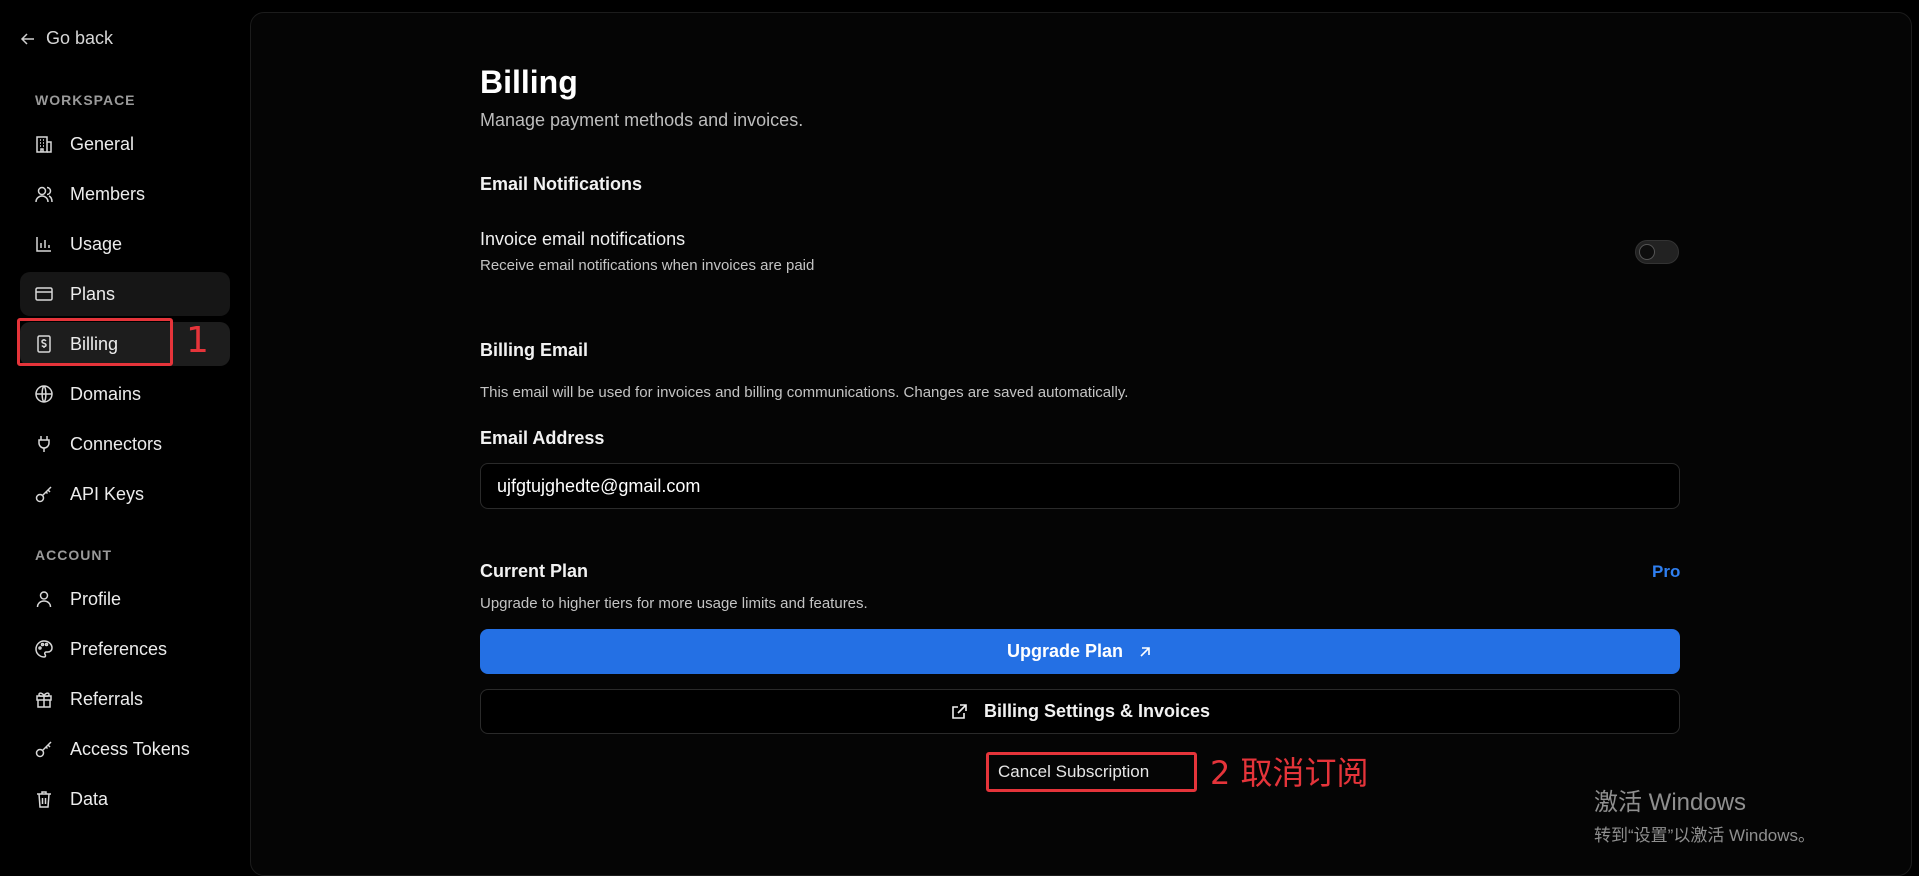  What do you see at coordinates (80, 38) in the screenshot?
I see `go-back-label: Go back` at bounding box center [80, 38].